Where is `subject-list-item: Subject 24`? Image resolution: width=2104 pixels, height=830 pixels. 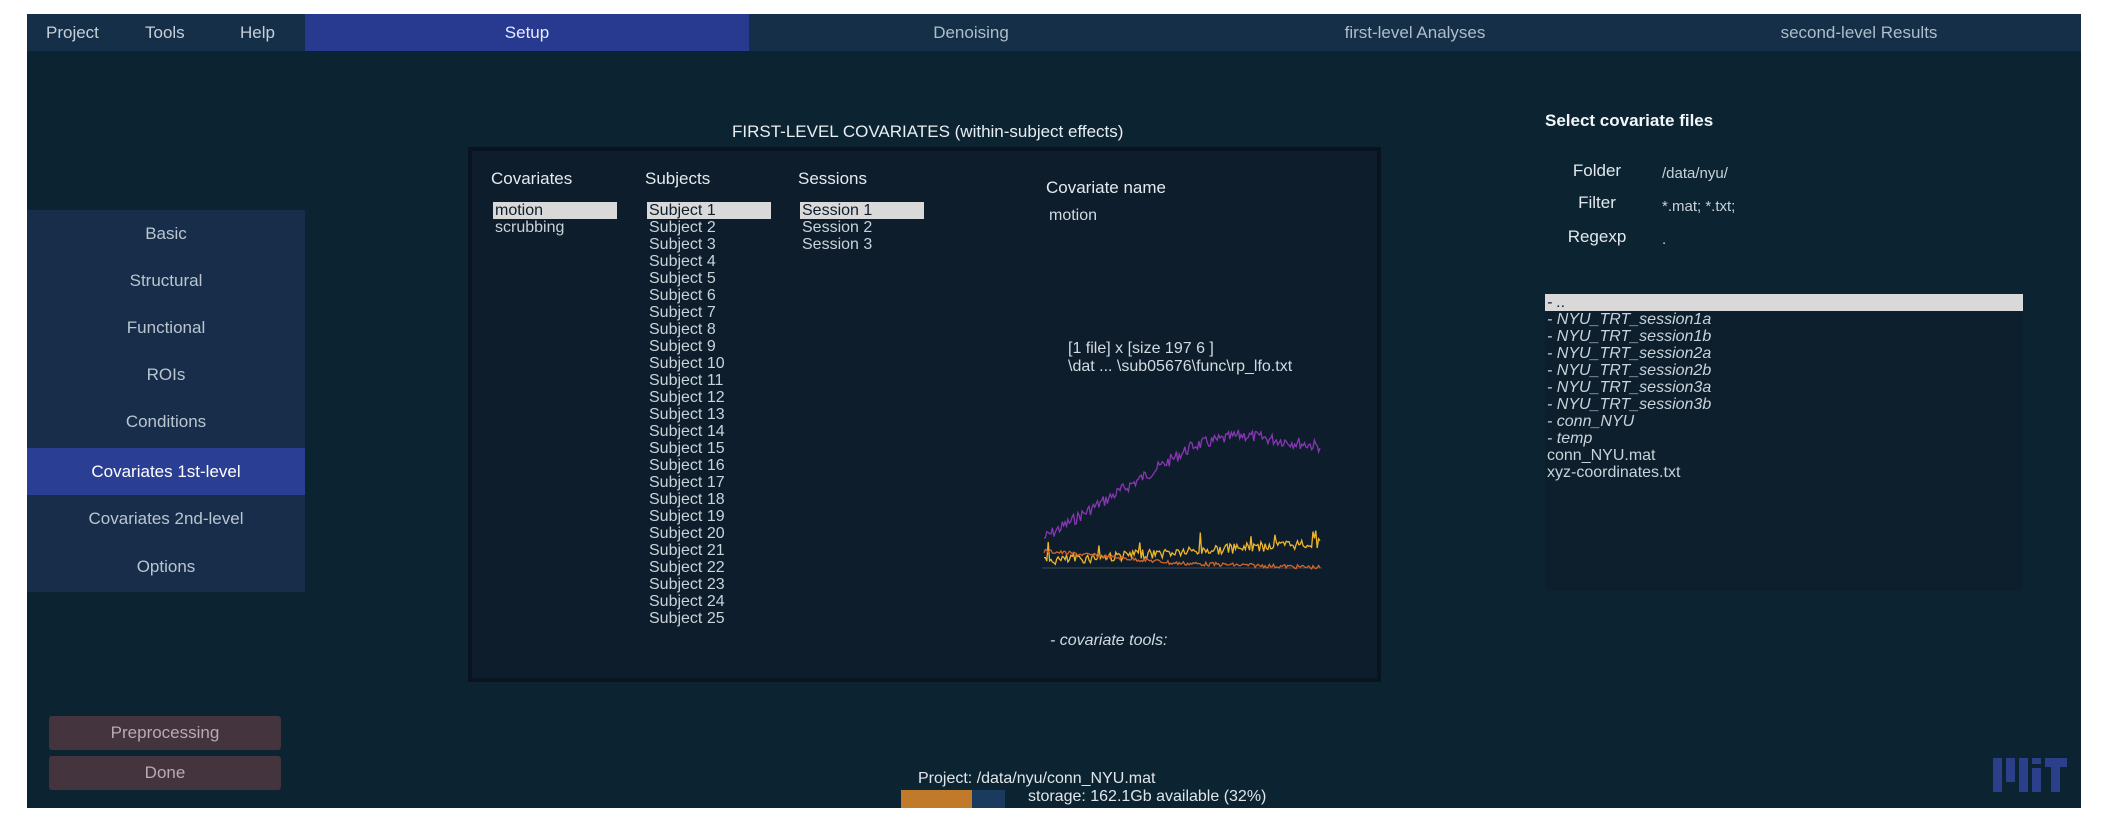
subject-list-item: Subject 24 is located at coordinates (709, 601).